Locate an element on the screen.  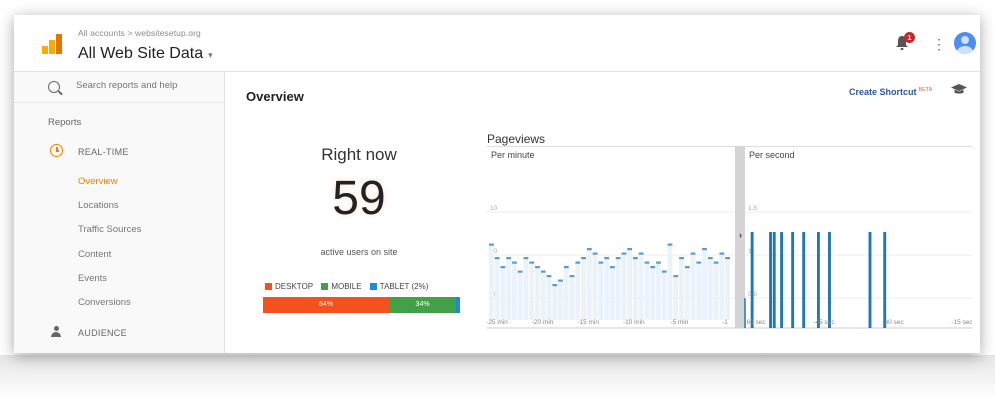
legend-label-mobile: MOBILE is located at coordinates (346, 286).